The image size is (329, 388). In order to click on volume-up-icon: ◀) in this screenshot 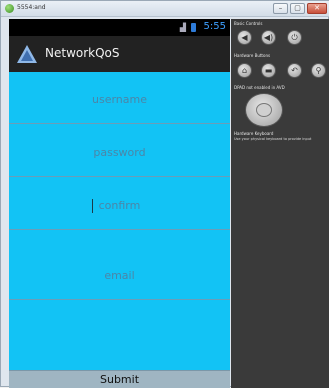, I will do `click(268, 37)`.